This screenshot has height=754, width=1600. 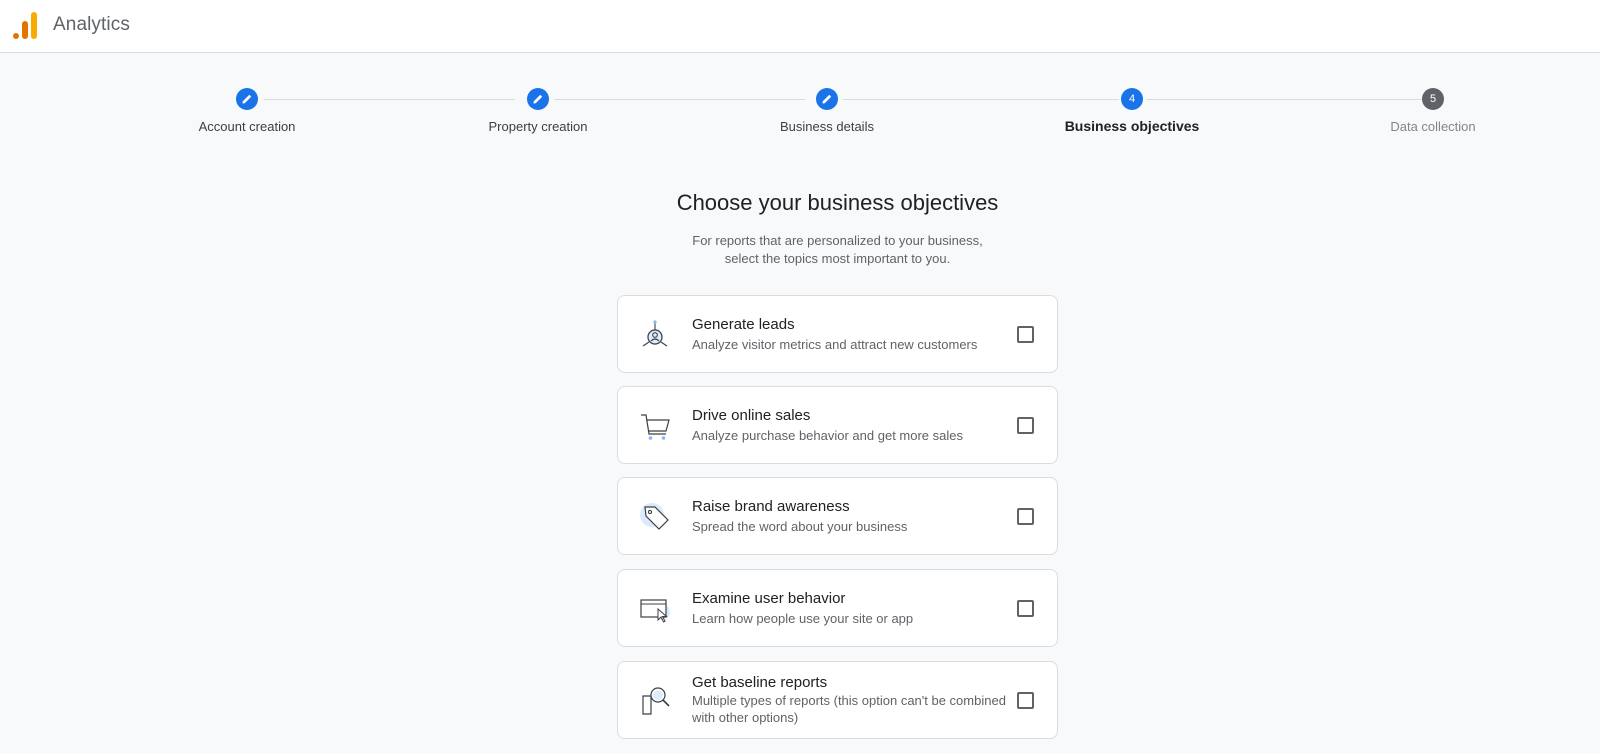 What do you see at coordinates (800, 26) in the screenshot?
I see `top-app-bar: Analytics` at bounding box center [800, 26].